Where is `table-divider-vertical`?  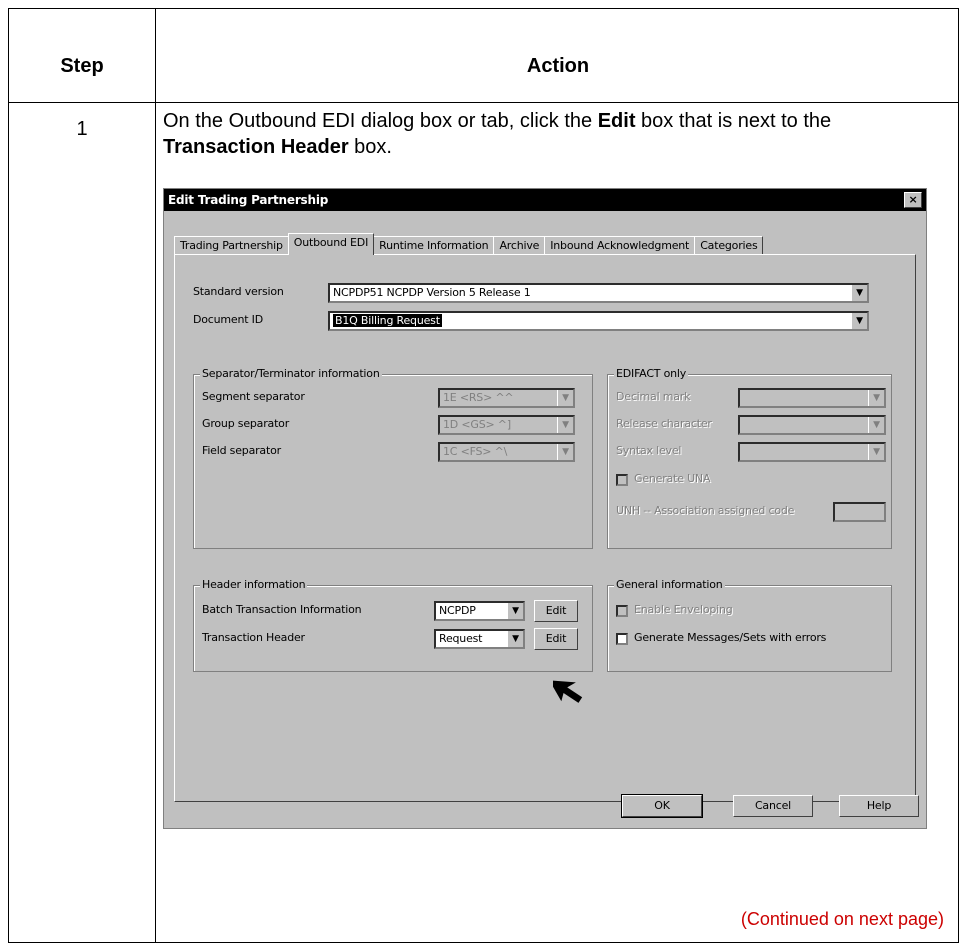
table-divider-vertical is located at coordinates (155, 475).